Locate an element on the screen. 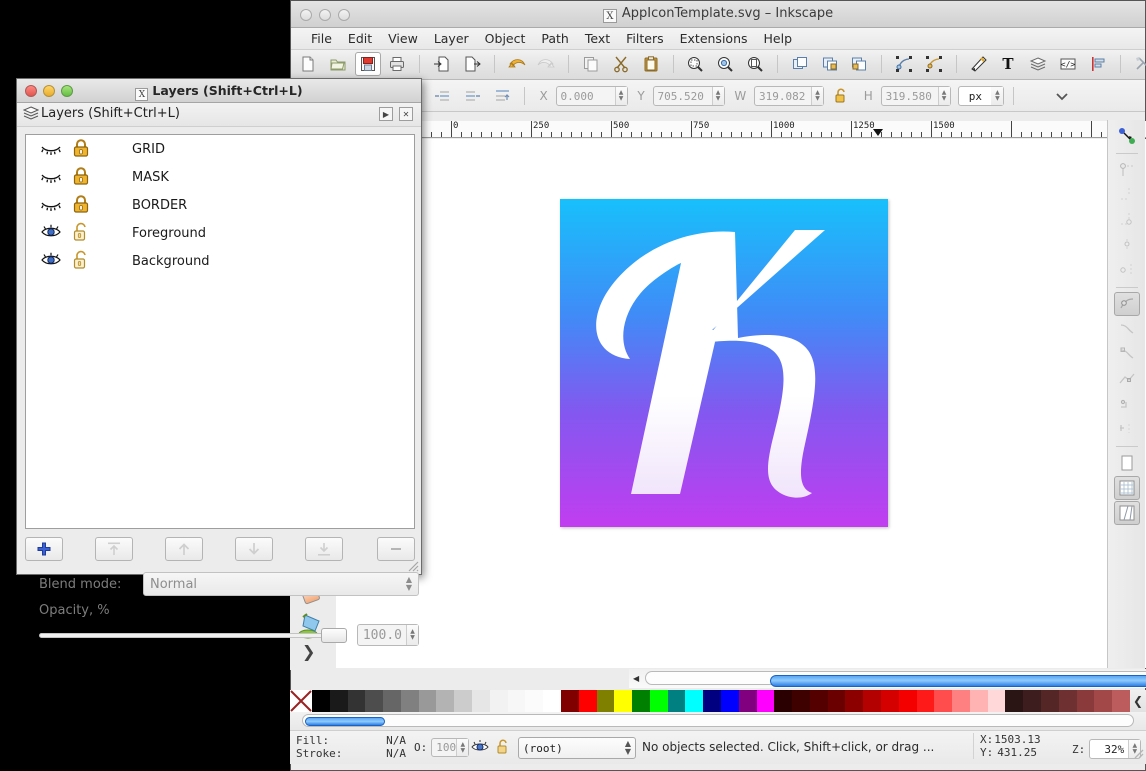 The image size is (1146, 771). snap-smooth-nodes-icon is located at coordinates (1127, 404).